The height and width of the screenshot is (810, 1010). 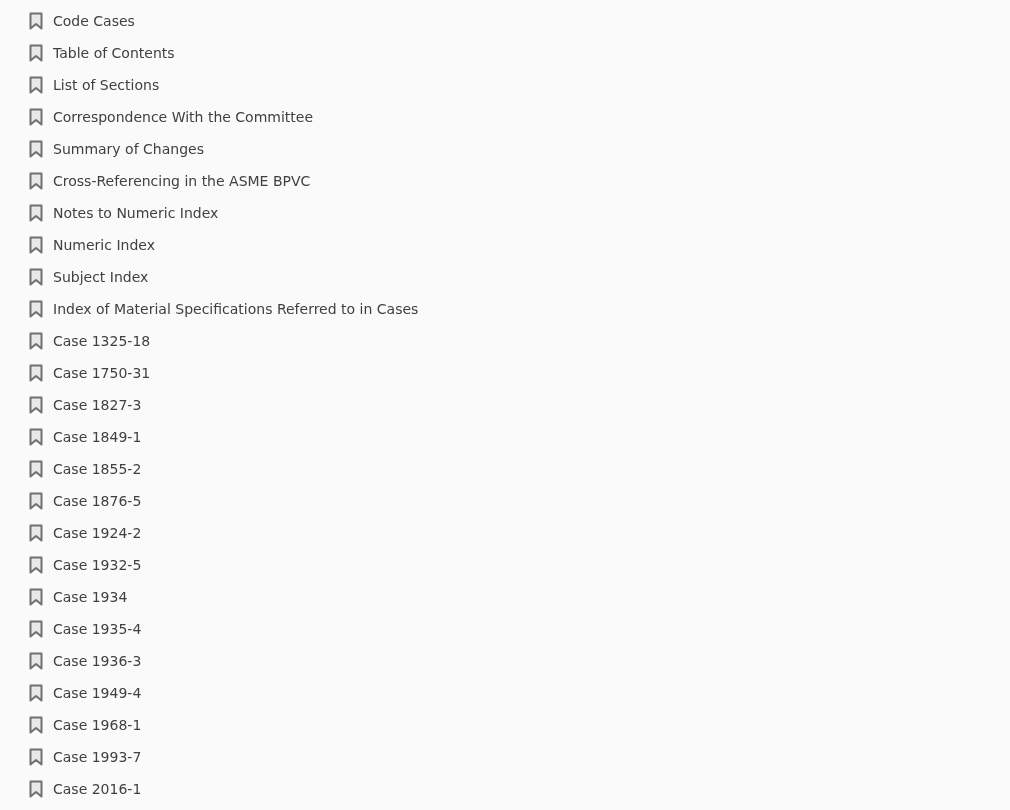 What do you see at coordinates (101, 277) in the screenshot?
I see `bookmark-item: Subject Index` at bounding box center [101, 277].